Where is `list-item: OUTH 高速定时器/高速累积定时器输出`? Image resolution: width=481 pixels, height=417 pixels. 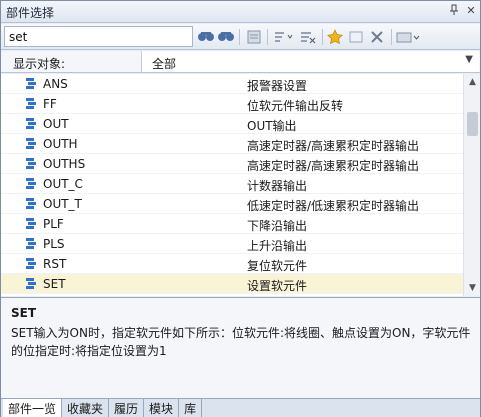
list-item: OUTH 高速定时器/高速累积定时器输出 is located at coordinates (232, 144).